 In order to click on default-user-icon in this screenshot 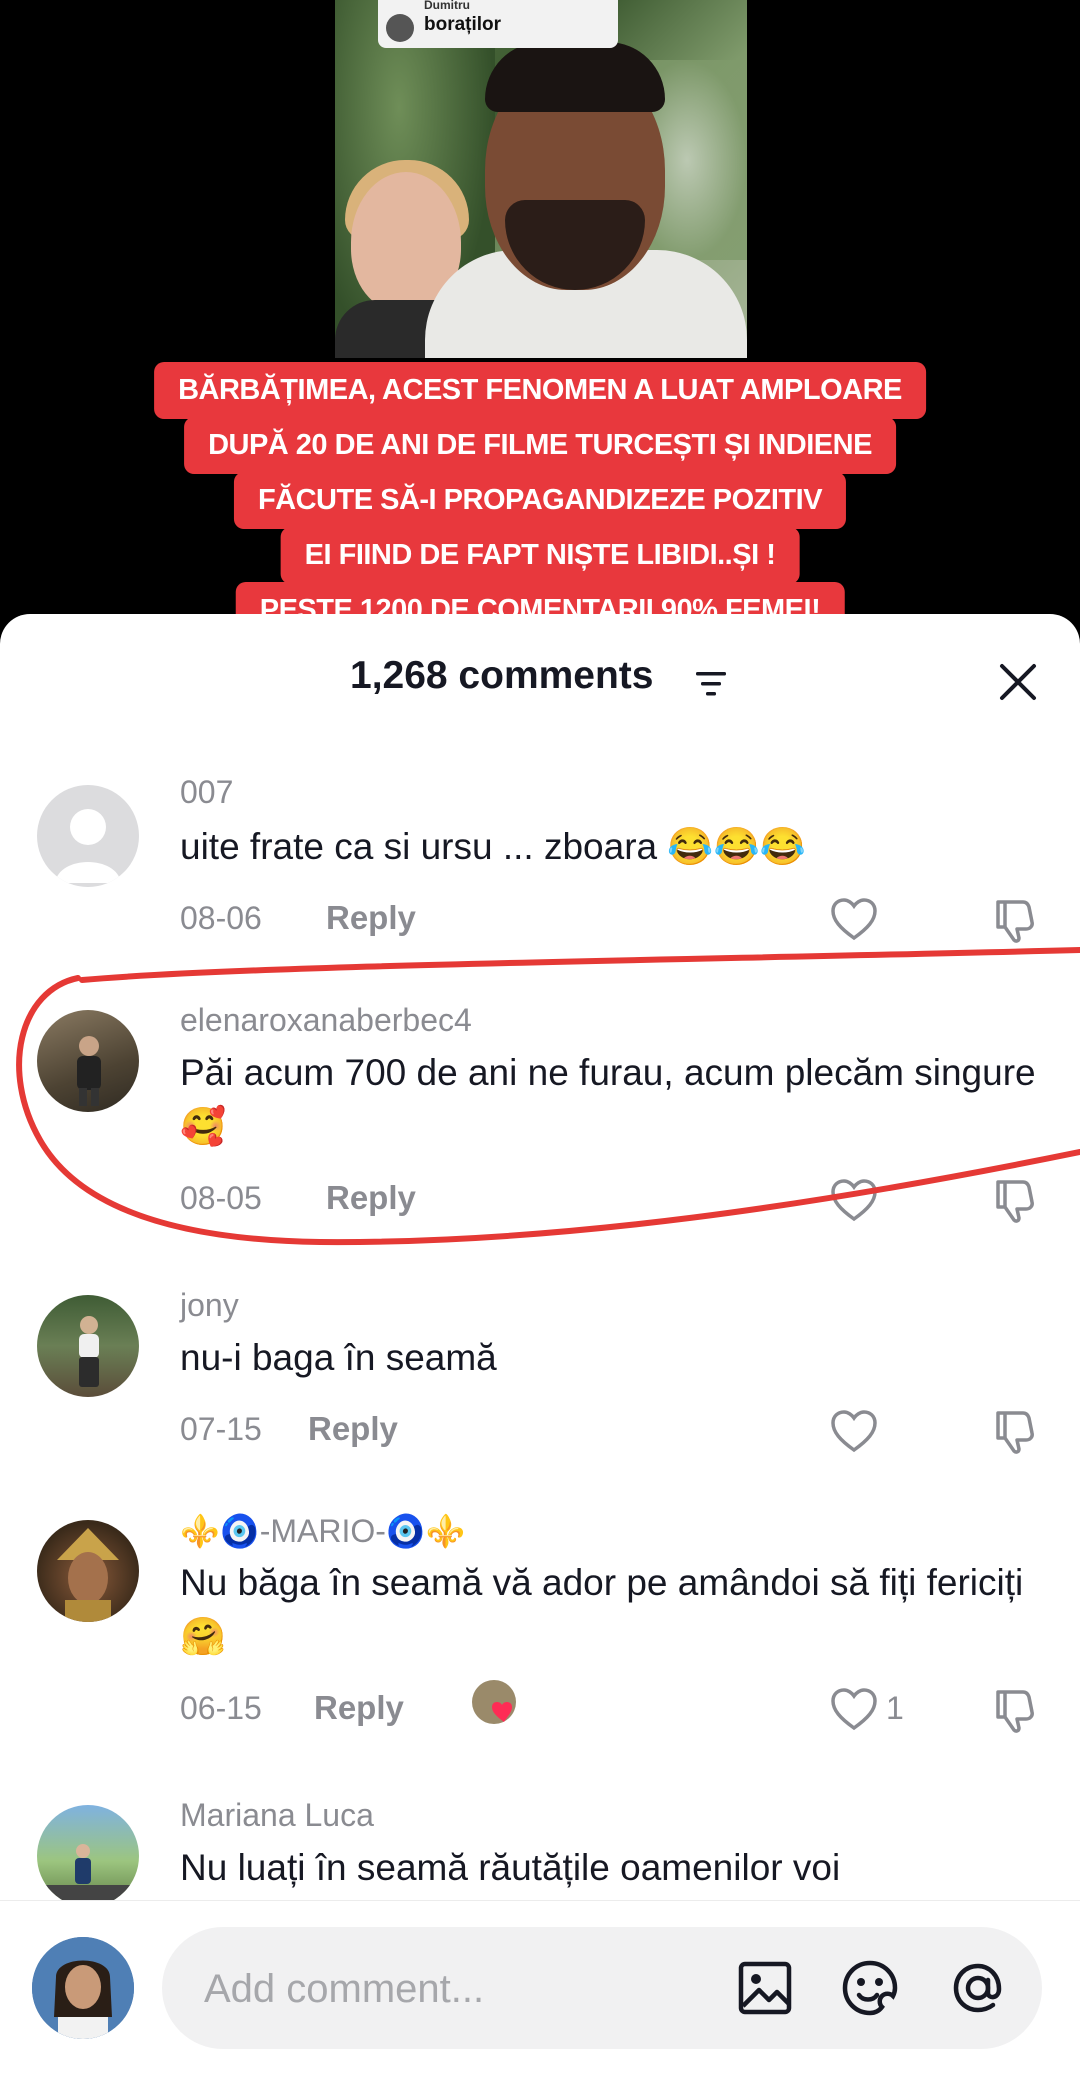, I will do `click(88, 846)`.